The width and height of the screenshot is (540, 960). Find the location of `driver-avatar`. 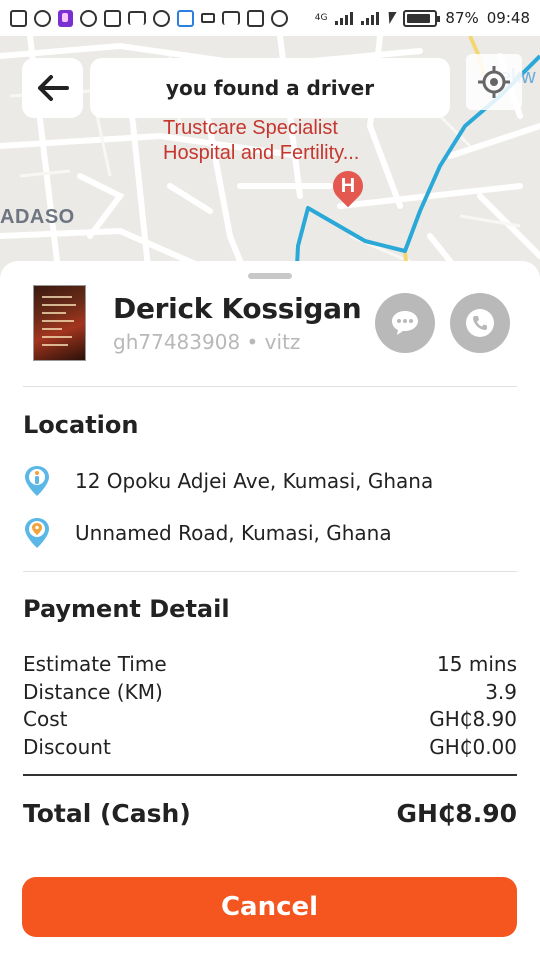

driver-avatar is located at coordinates (59, 323).